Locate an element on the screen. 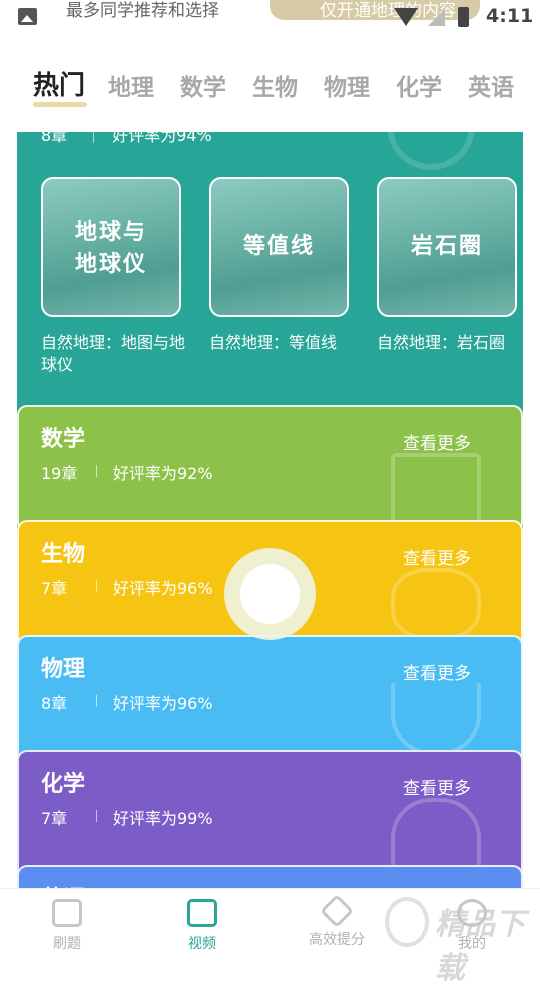  tab-geography: 地理 is located at coordinates (131, 85).